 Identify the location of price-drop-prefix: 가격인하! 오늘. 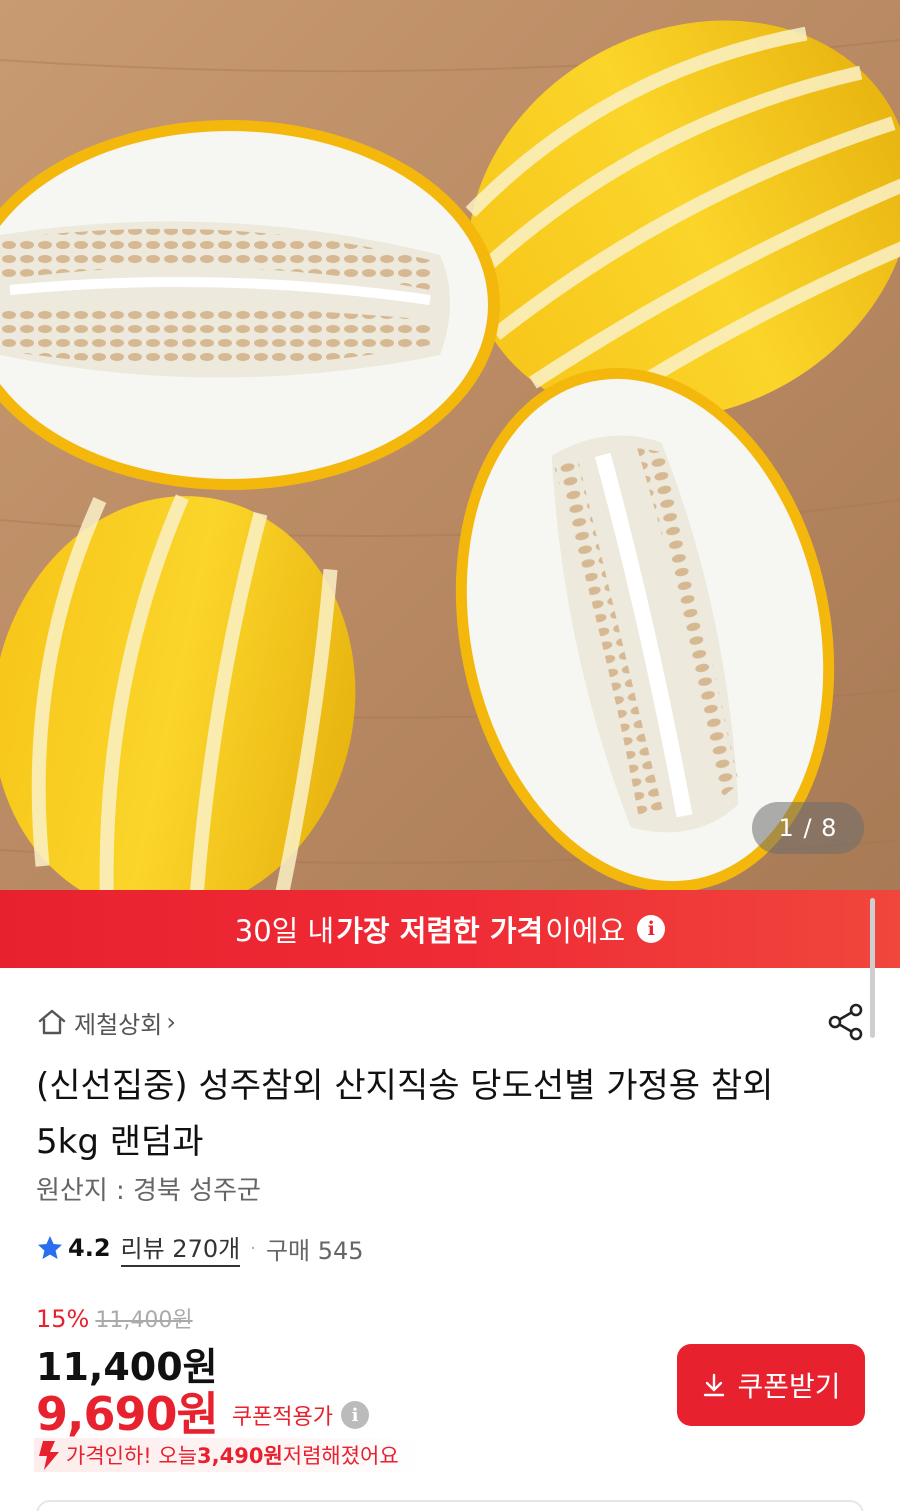
(132, 1456).